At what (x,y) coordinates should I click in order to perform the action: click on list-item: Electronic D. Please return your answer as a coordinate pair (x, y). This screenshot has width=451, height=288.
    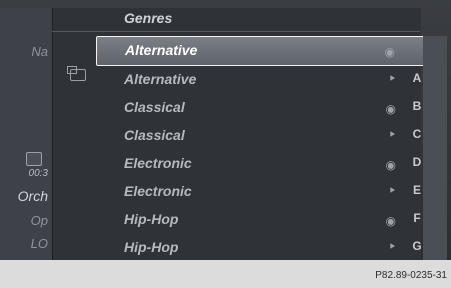
    Looking at the image, I should click on (261, 164).